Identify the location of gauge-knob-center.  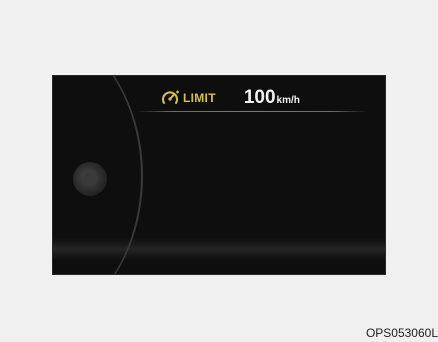
(90, 179).